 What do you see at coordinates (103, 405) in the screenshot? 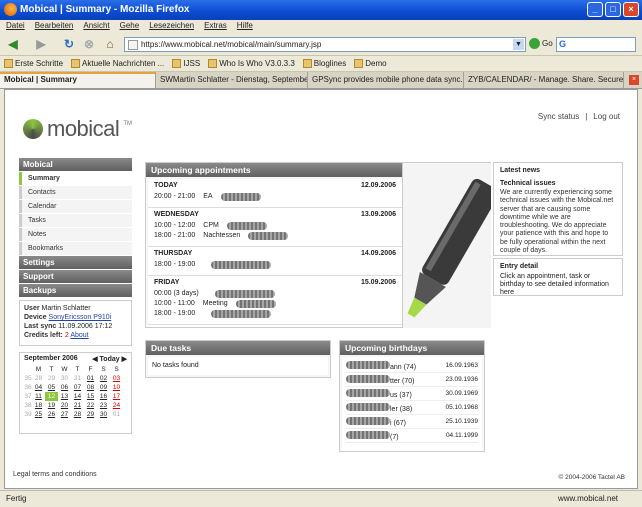
I see `calendar-day: 23` at bounding box center [103, 405].